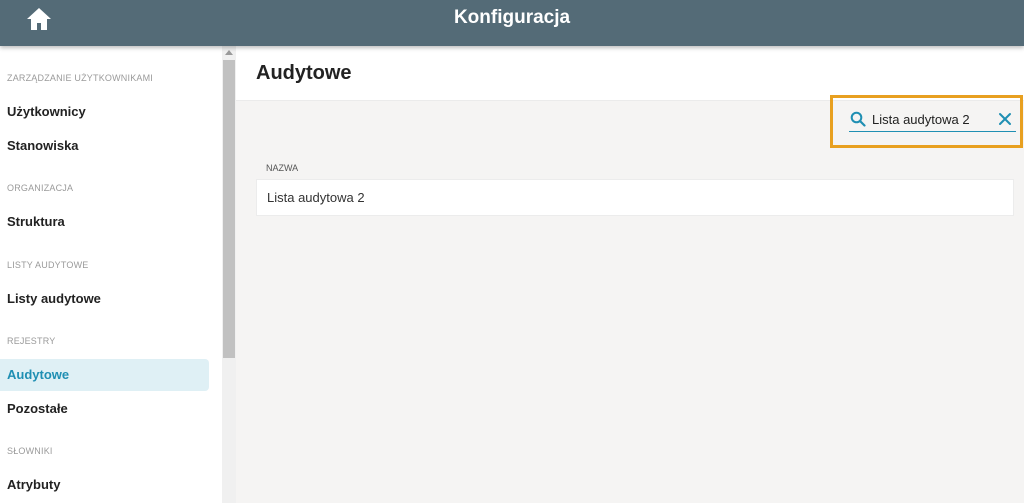 Image resolution: width=1024 pixels, height=503 pixels. Describe the element at coordinates (858, 119) in the screenshot. I see `search-icon` at that location.